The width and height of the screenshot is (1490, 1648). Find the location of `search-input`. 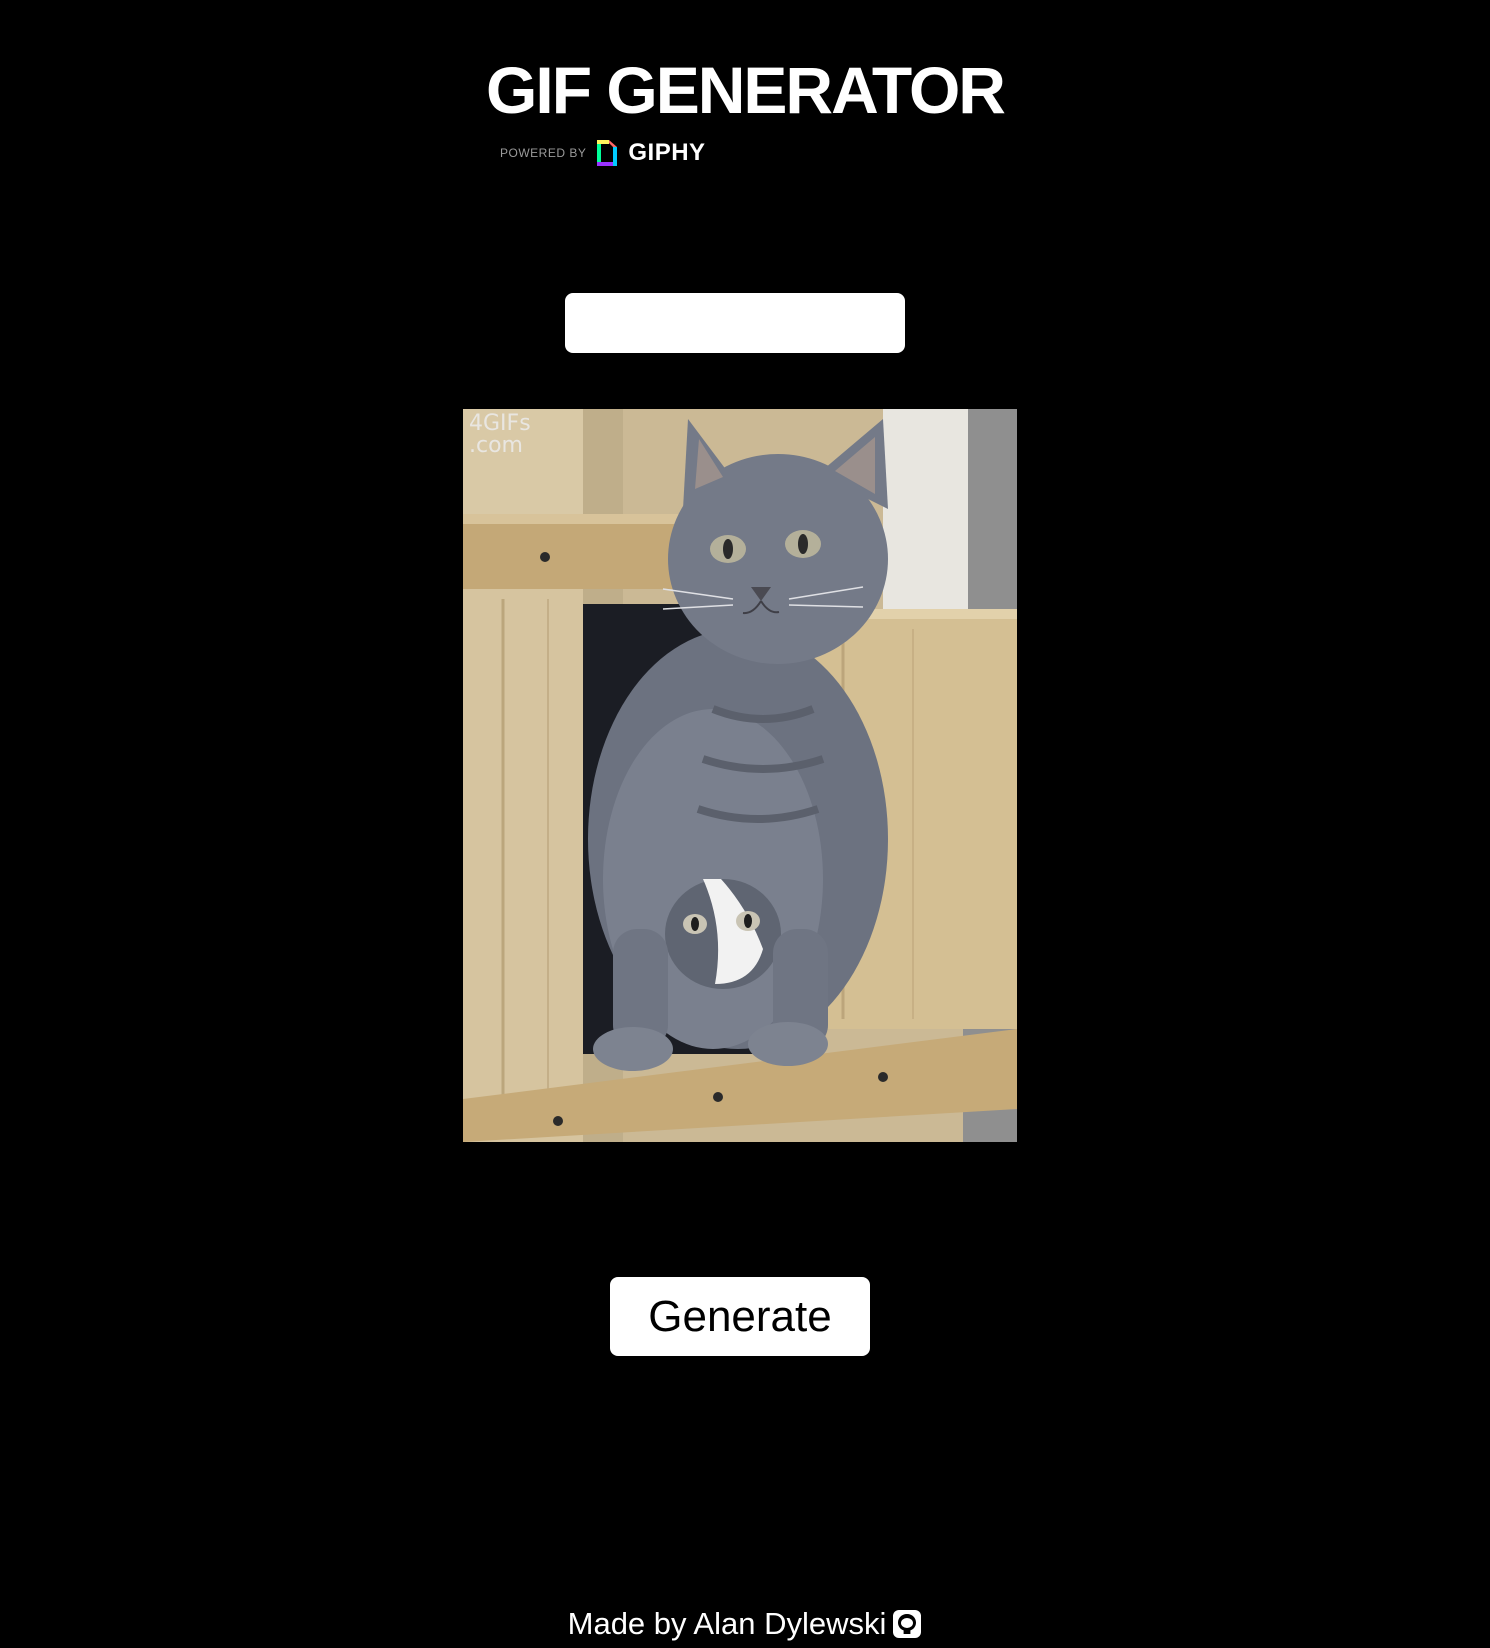

search-input is located at coordinates (735, 323).